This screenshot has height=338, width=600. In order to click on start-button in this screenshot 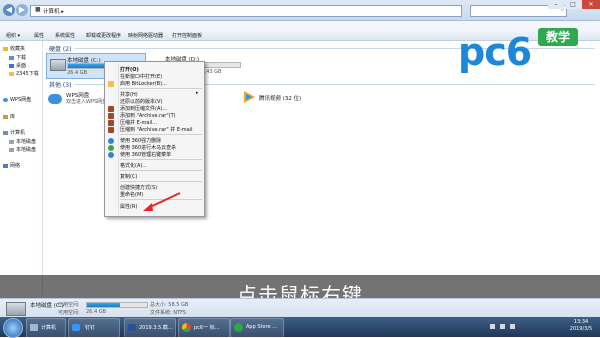, I will do `click(13, 328)`.